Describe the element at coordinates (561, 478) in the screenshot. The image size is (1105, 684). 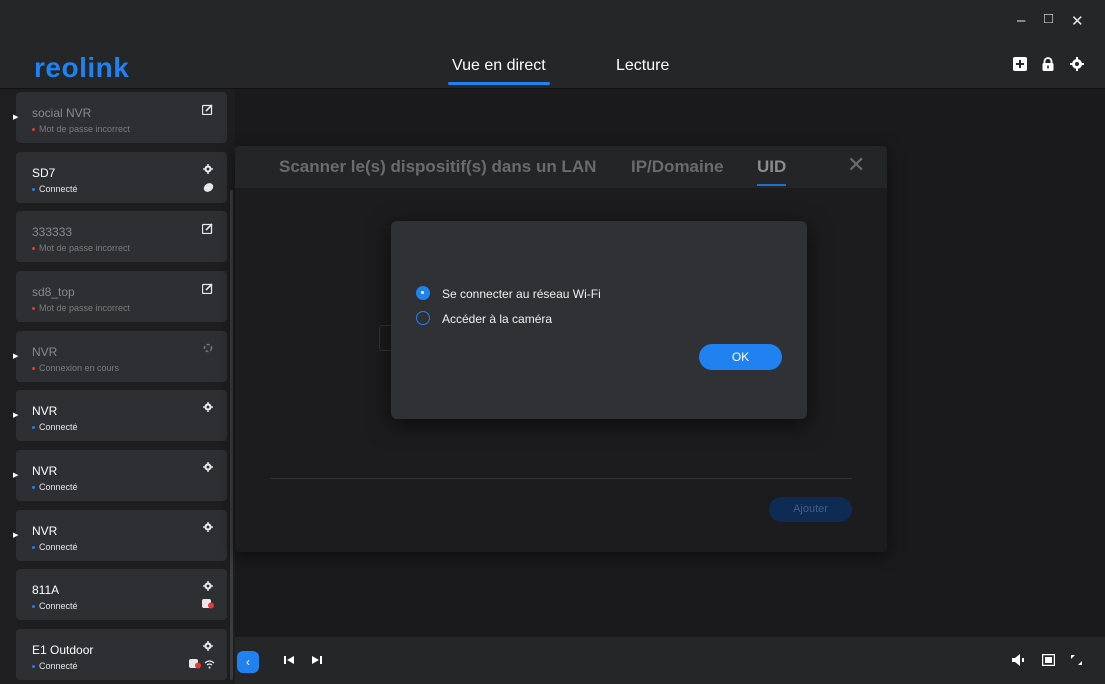
I see `panel-divider` at that location.